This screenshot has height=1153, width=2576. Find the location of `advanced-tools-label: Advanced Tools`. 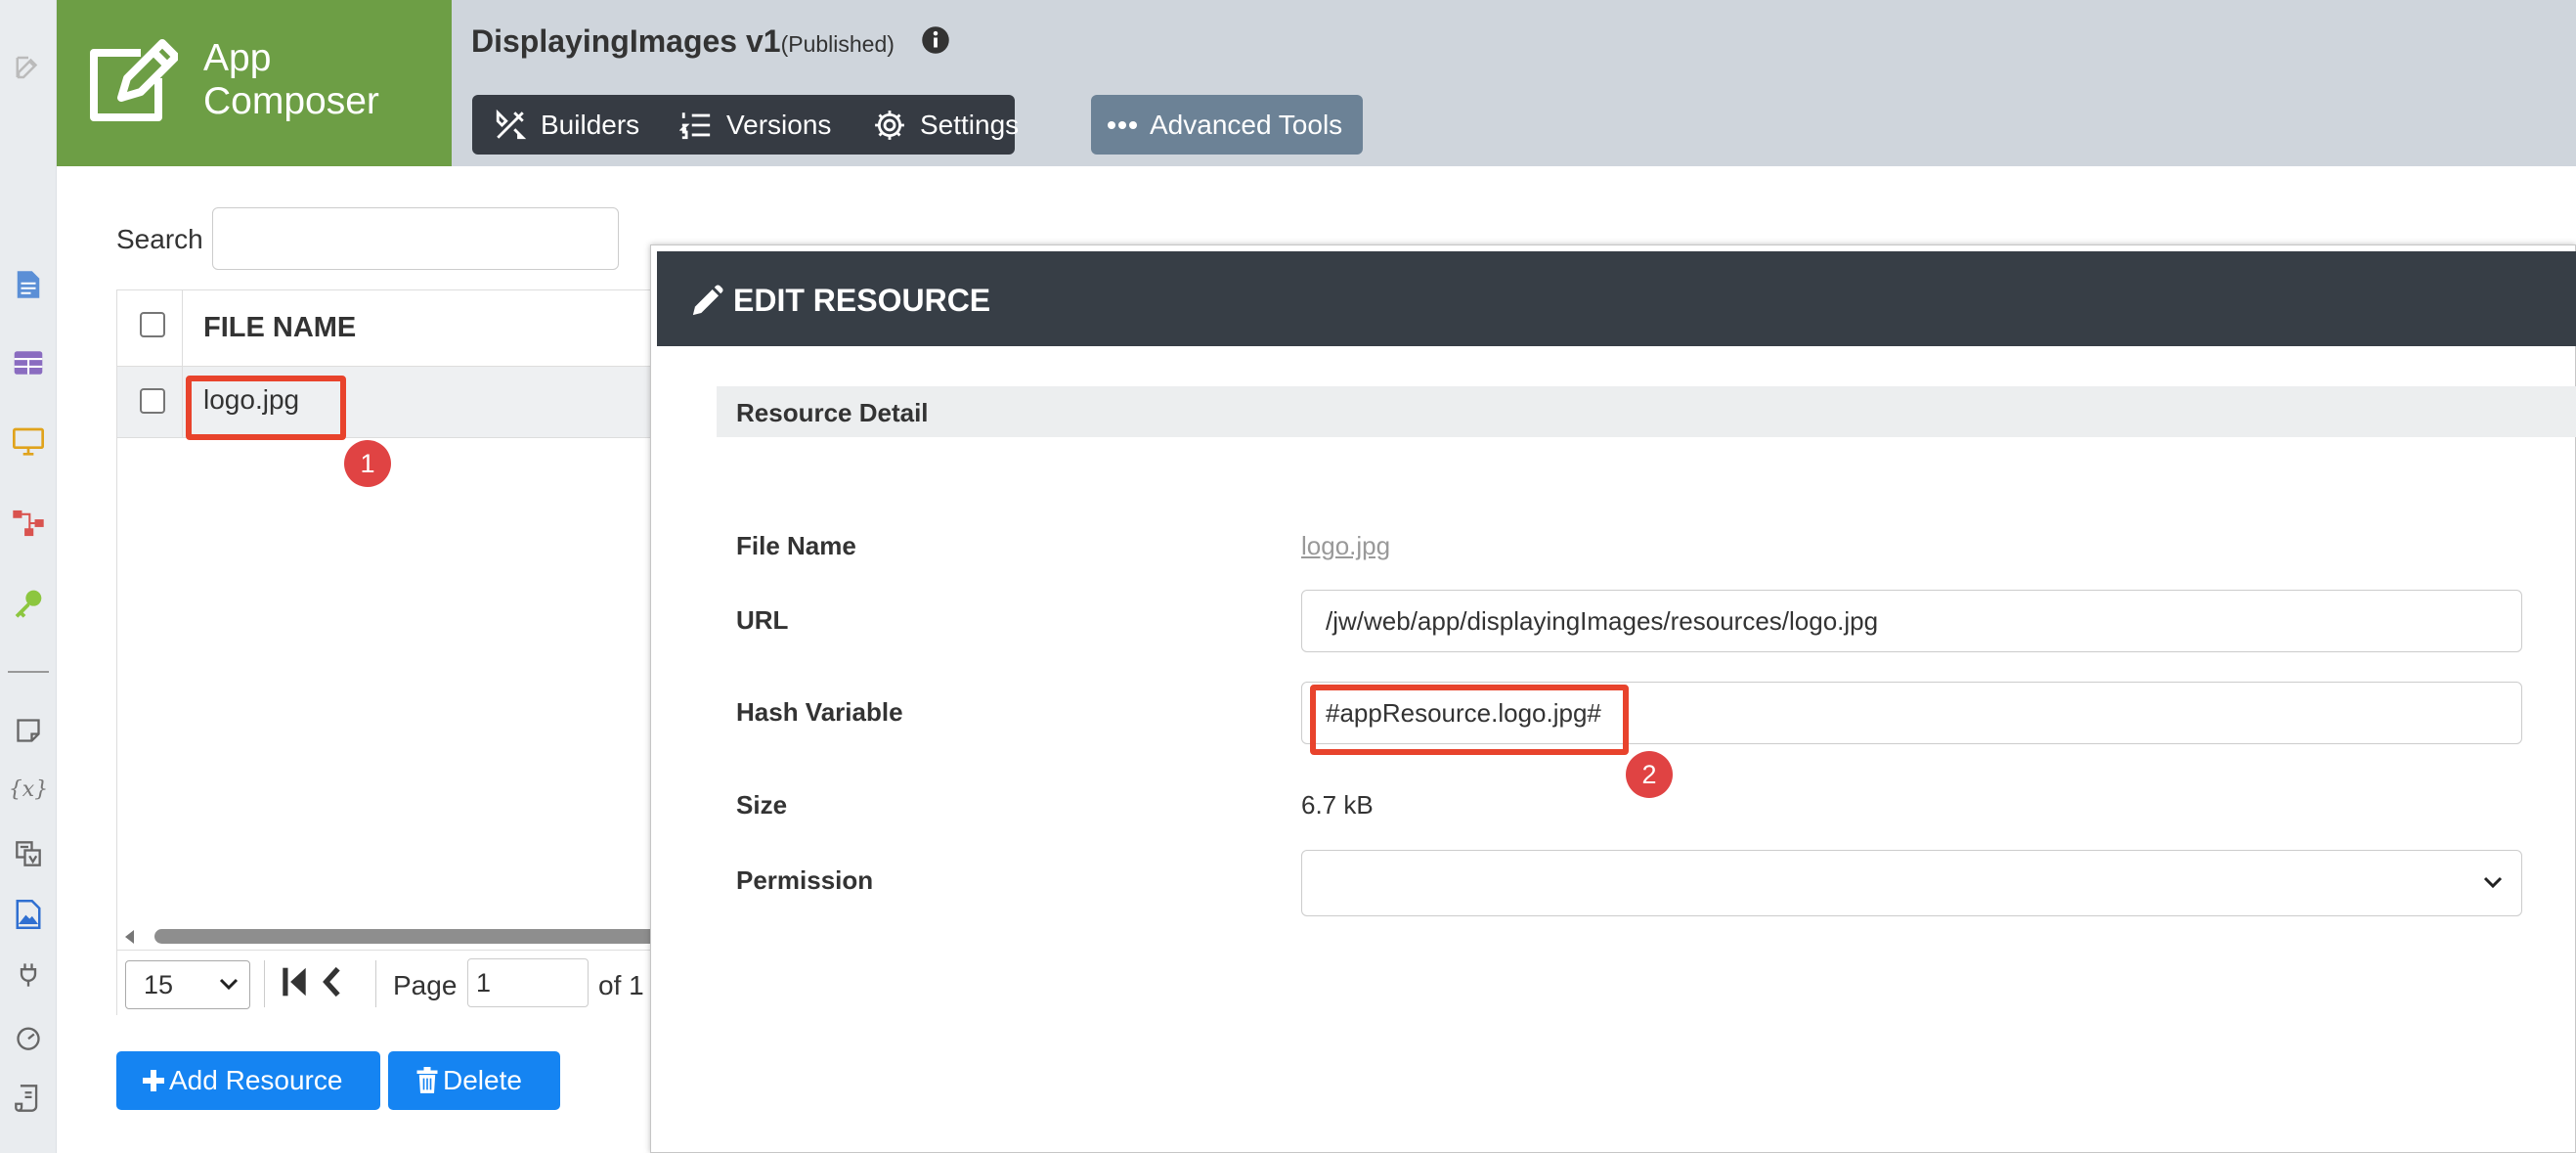

advanced-tools-label: Advanced Tools is located at coordinates (1246, 124).